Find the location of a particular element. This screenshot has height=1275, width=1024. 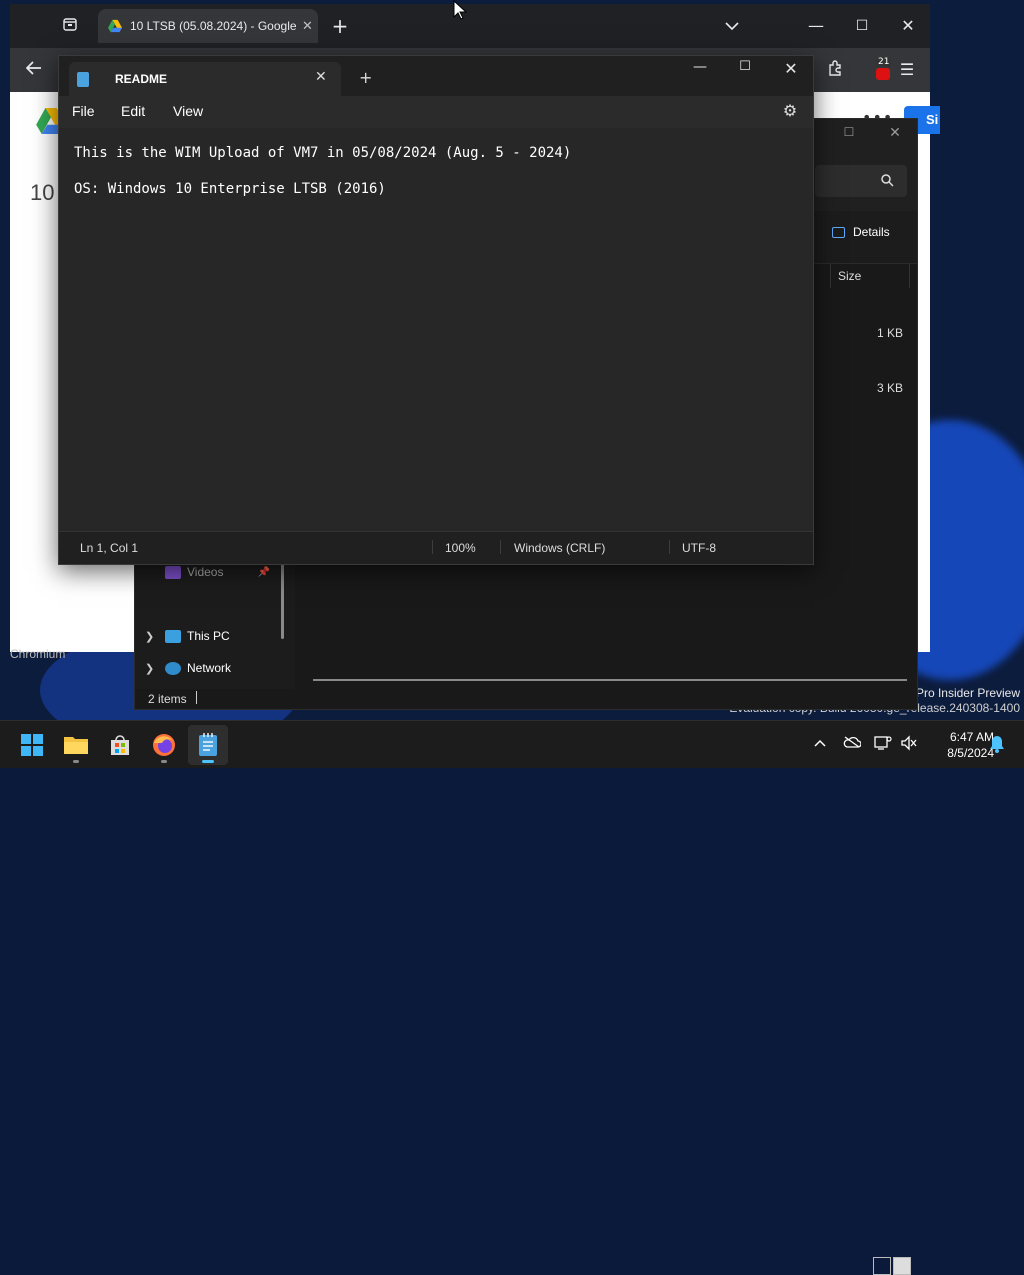

tiles-view-button is located at coordinates (902, 1266).